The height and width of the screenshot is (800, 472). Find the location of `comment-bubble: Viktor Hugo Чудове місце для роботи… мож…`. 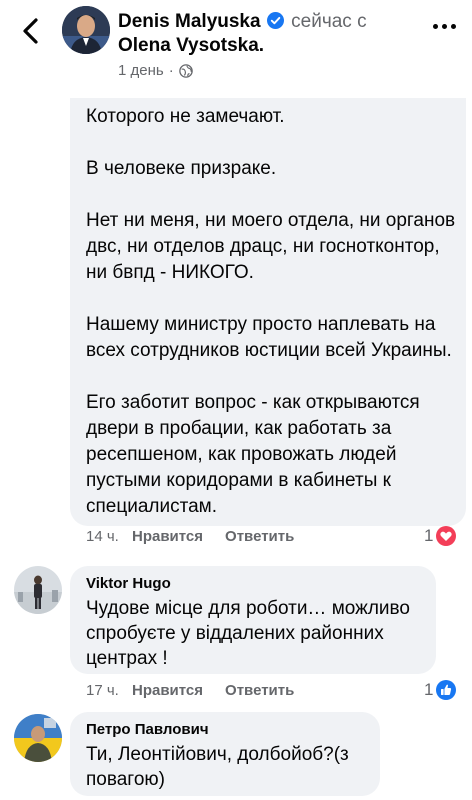

comment-bubble: Viktor Hugo Чудове місце для роботи… мож… is located at coordinates (253, 620).